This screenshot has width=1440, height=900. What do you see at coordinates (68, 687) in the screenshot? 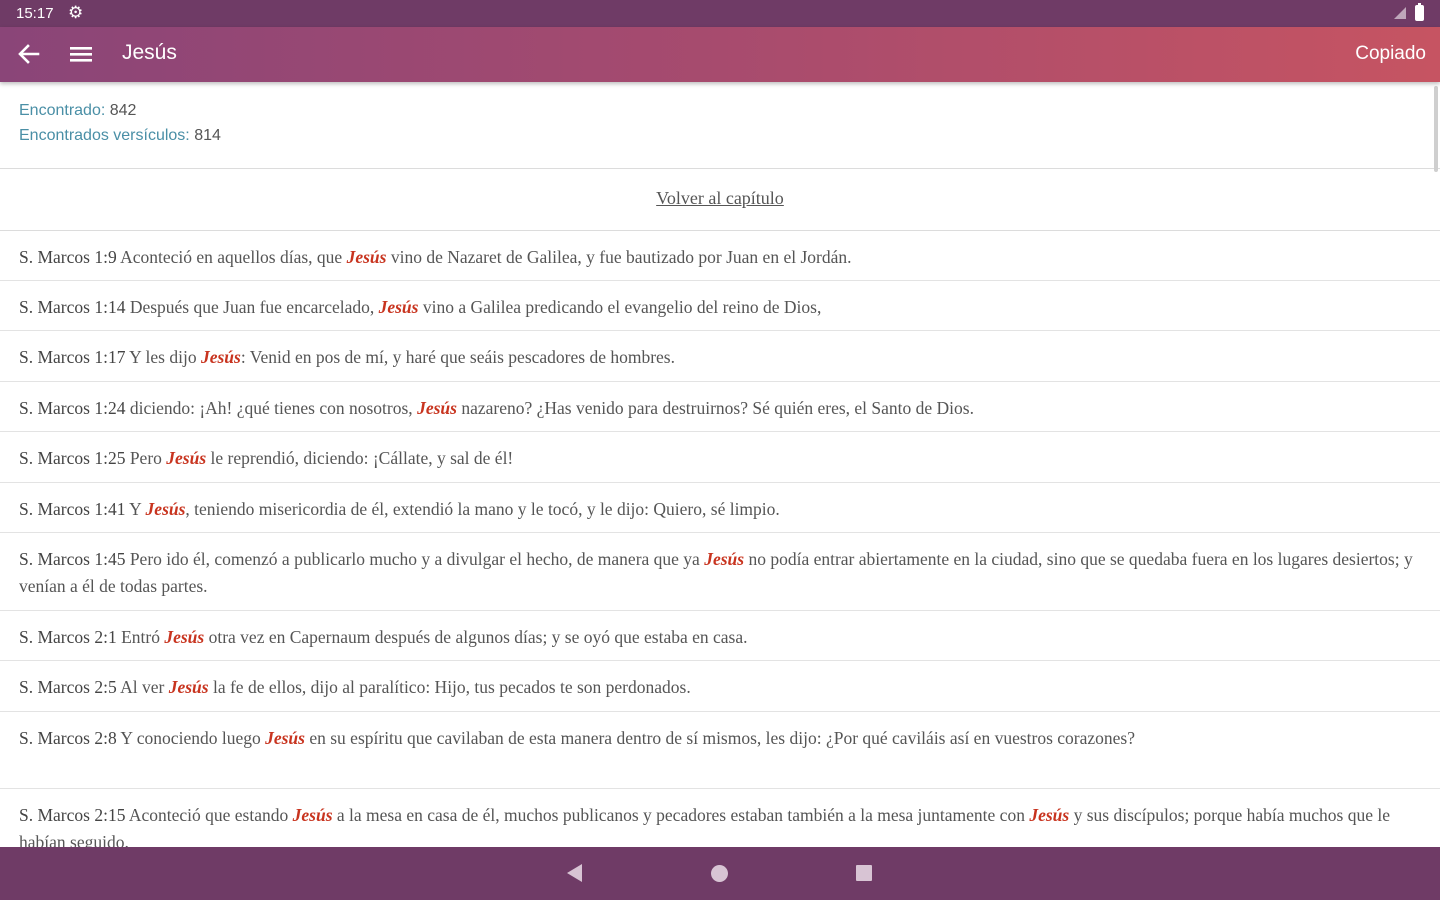
I see `verse-reference: S. Marcos 2:5` at bounding box center [68, 687].